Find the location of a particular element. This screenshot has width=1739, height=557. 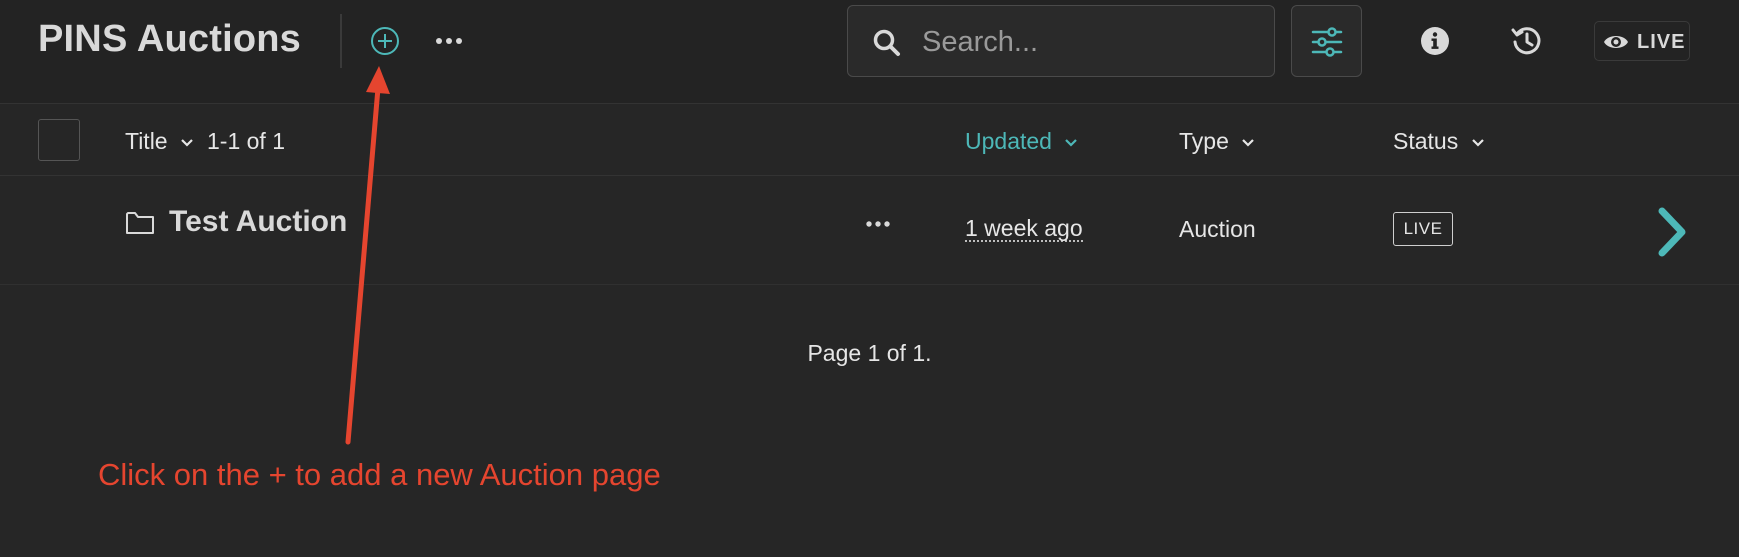

eye-icon is located at coordinates (1616, 42).